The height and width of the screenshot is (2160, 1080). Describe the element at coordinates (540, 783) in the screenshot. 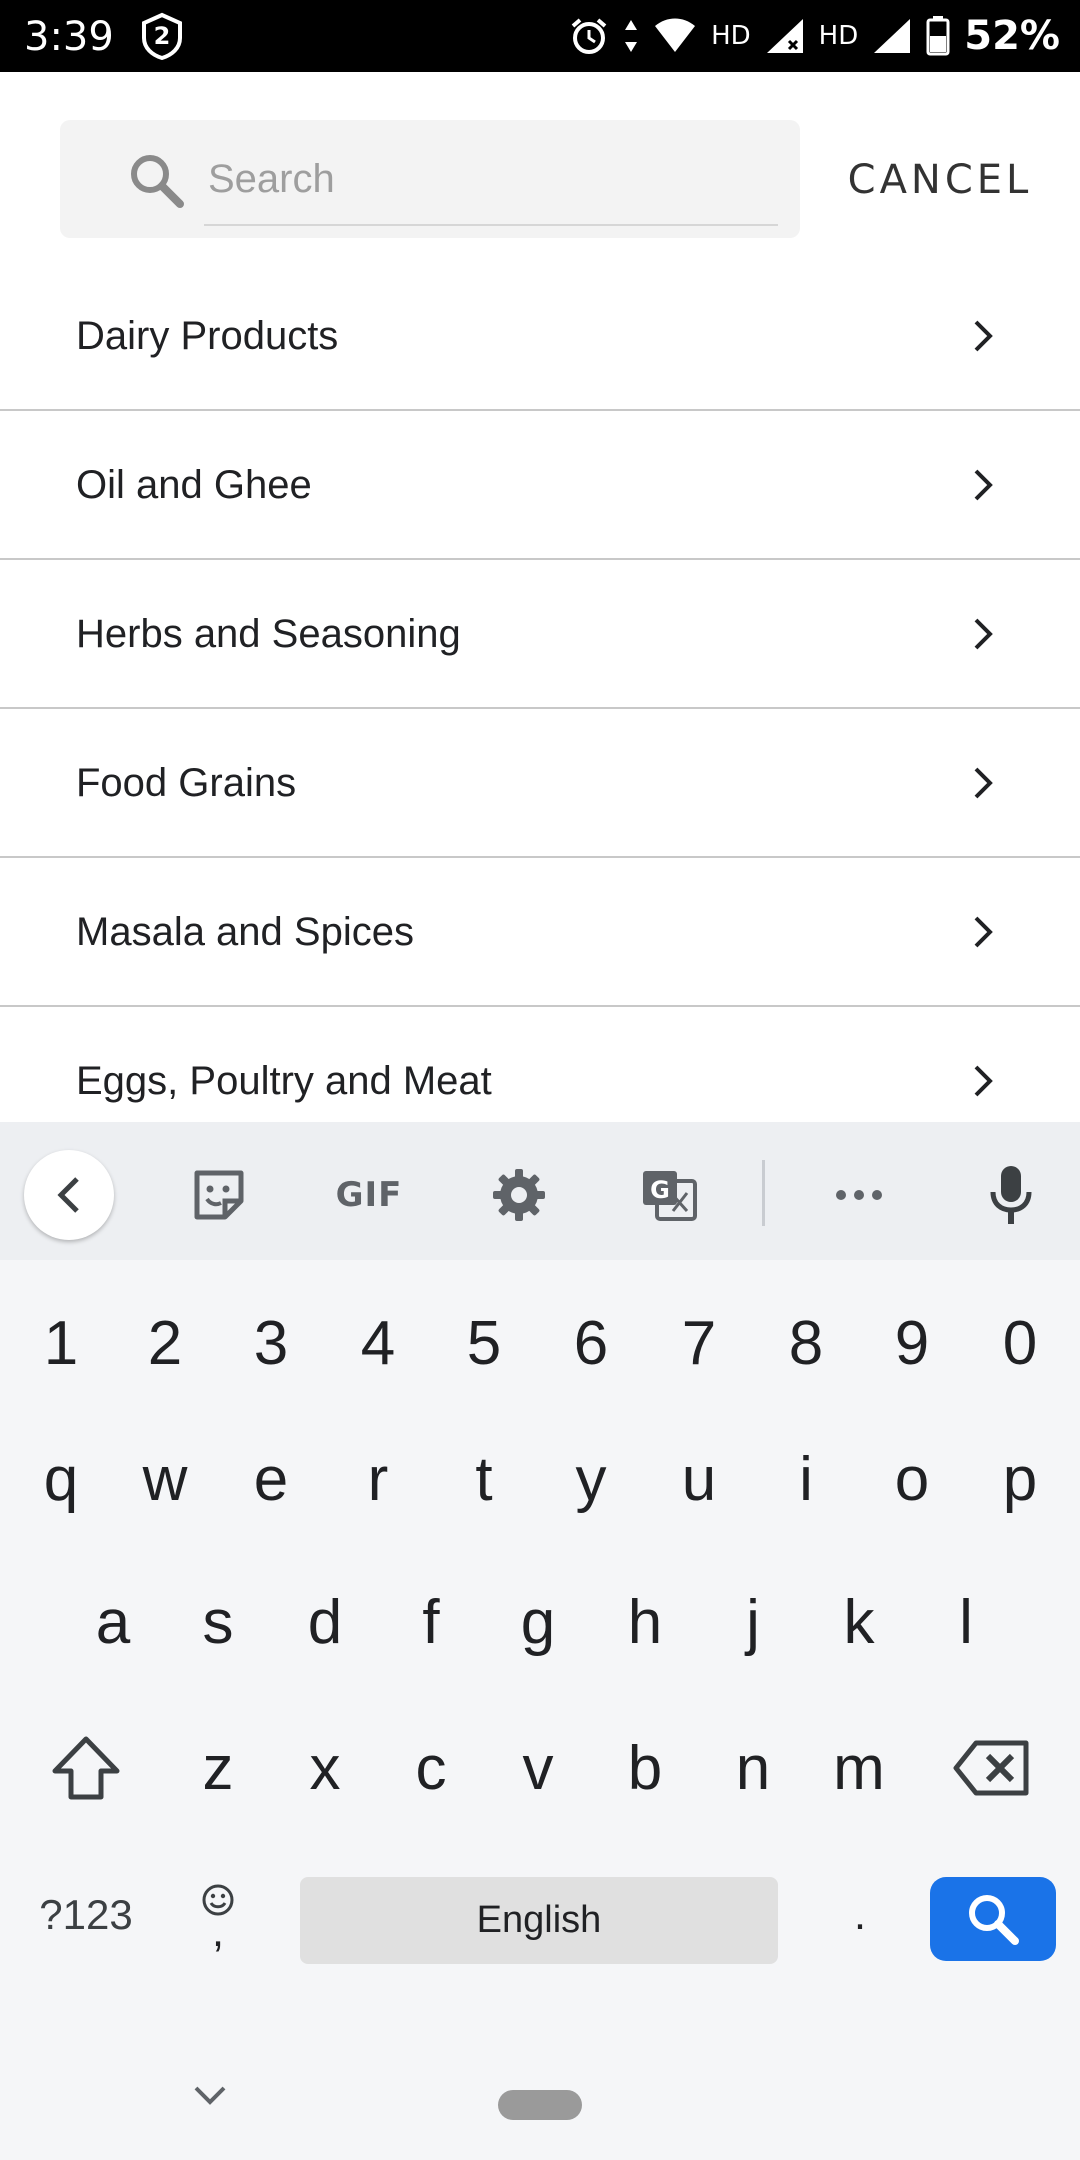

I see `list-item: Food Grains` at that location.